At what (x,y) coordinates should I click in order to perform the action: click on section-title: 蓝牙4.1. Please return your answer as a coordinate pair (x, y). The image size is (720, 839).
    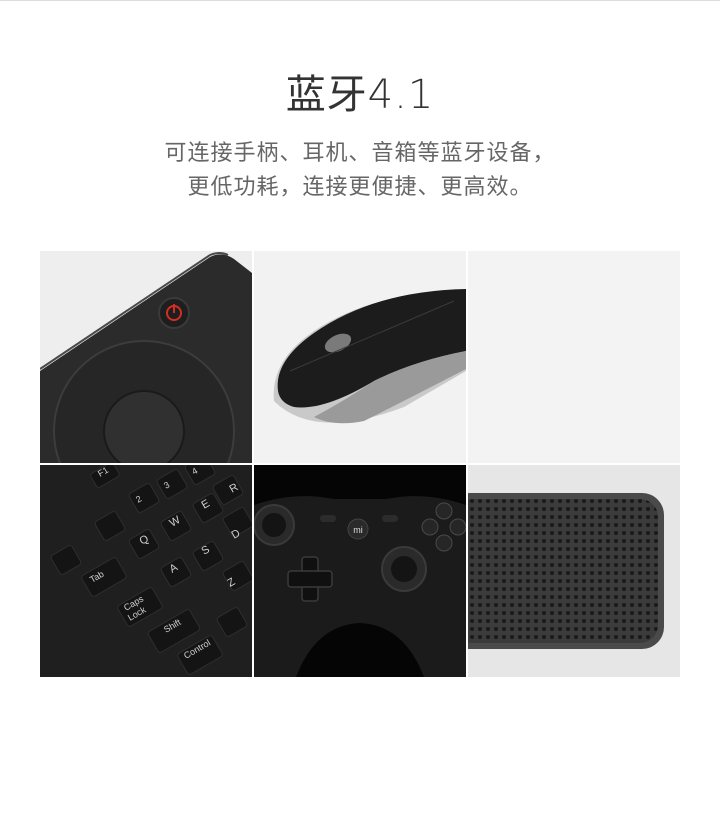
    Looking at the image, I should click on (360, 95).